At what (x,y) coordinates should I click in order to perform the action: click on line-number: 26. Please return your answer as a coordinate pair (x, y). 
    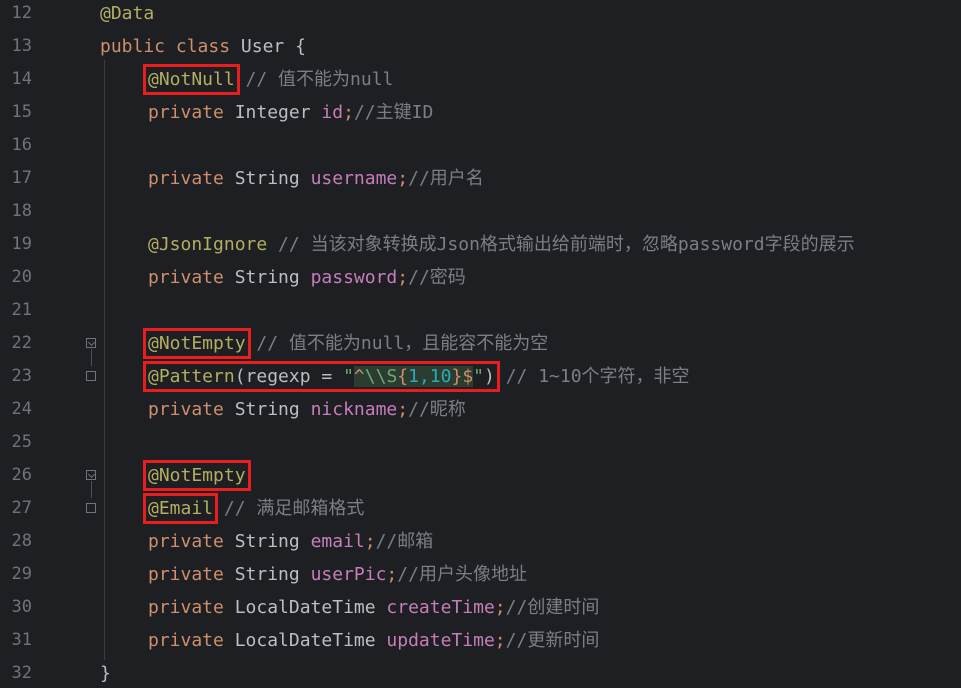
    Looking at the image, I should click on (21, 475).